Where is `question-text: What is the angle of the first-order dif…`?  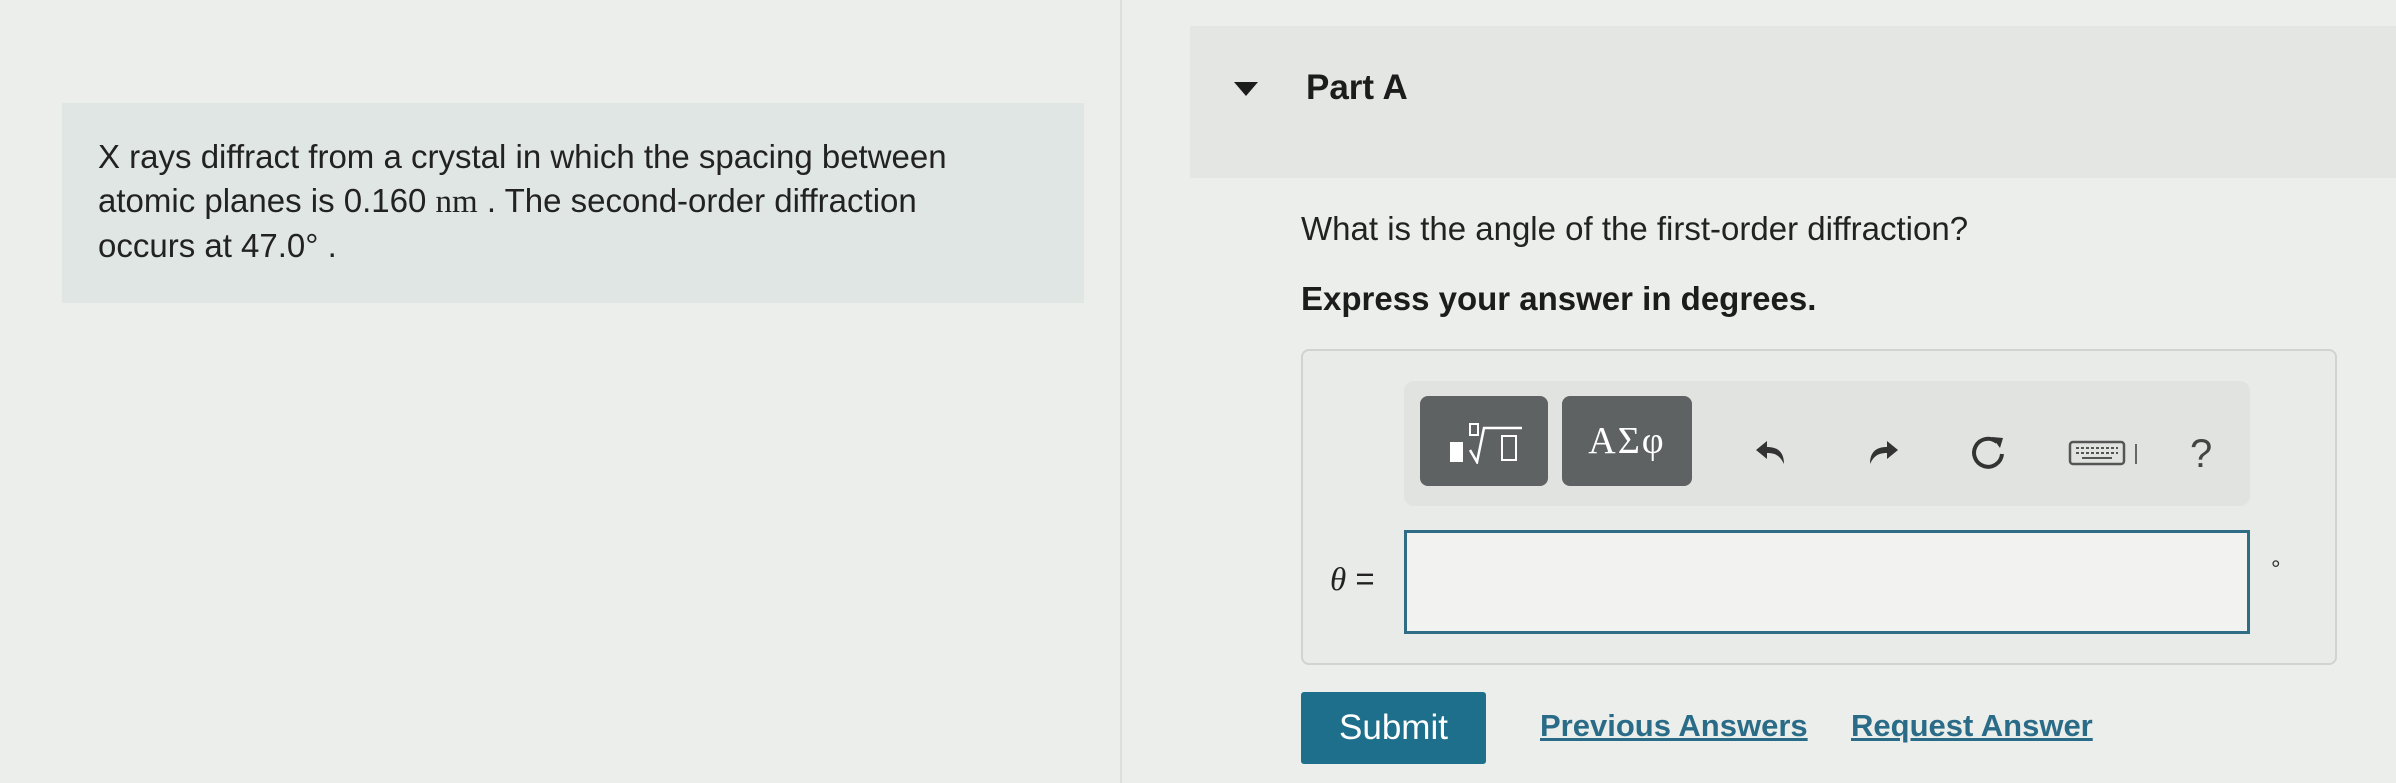 question-text: What is the angle of the first-order dif… is located at coordinates (1635, 228).